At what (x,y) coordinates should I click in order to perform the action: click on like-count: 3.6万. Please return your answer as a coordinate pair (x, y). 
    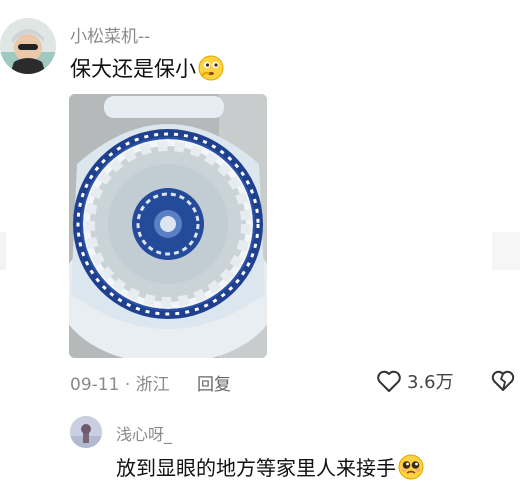
    Looking at the image, I should click on (430, 382).